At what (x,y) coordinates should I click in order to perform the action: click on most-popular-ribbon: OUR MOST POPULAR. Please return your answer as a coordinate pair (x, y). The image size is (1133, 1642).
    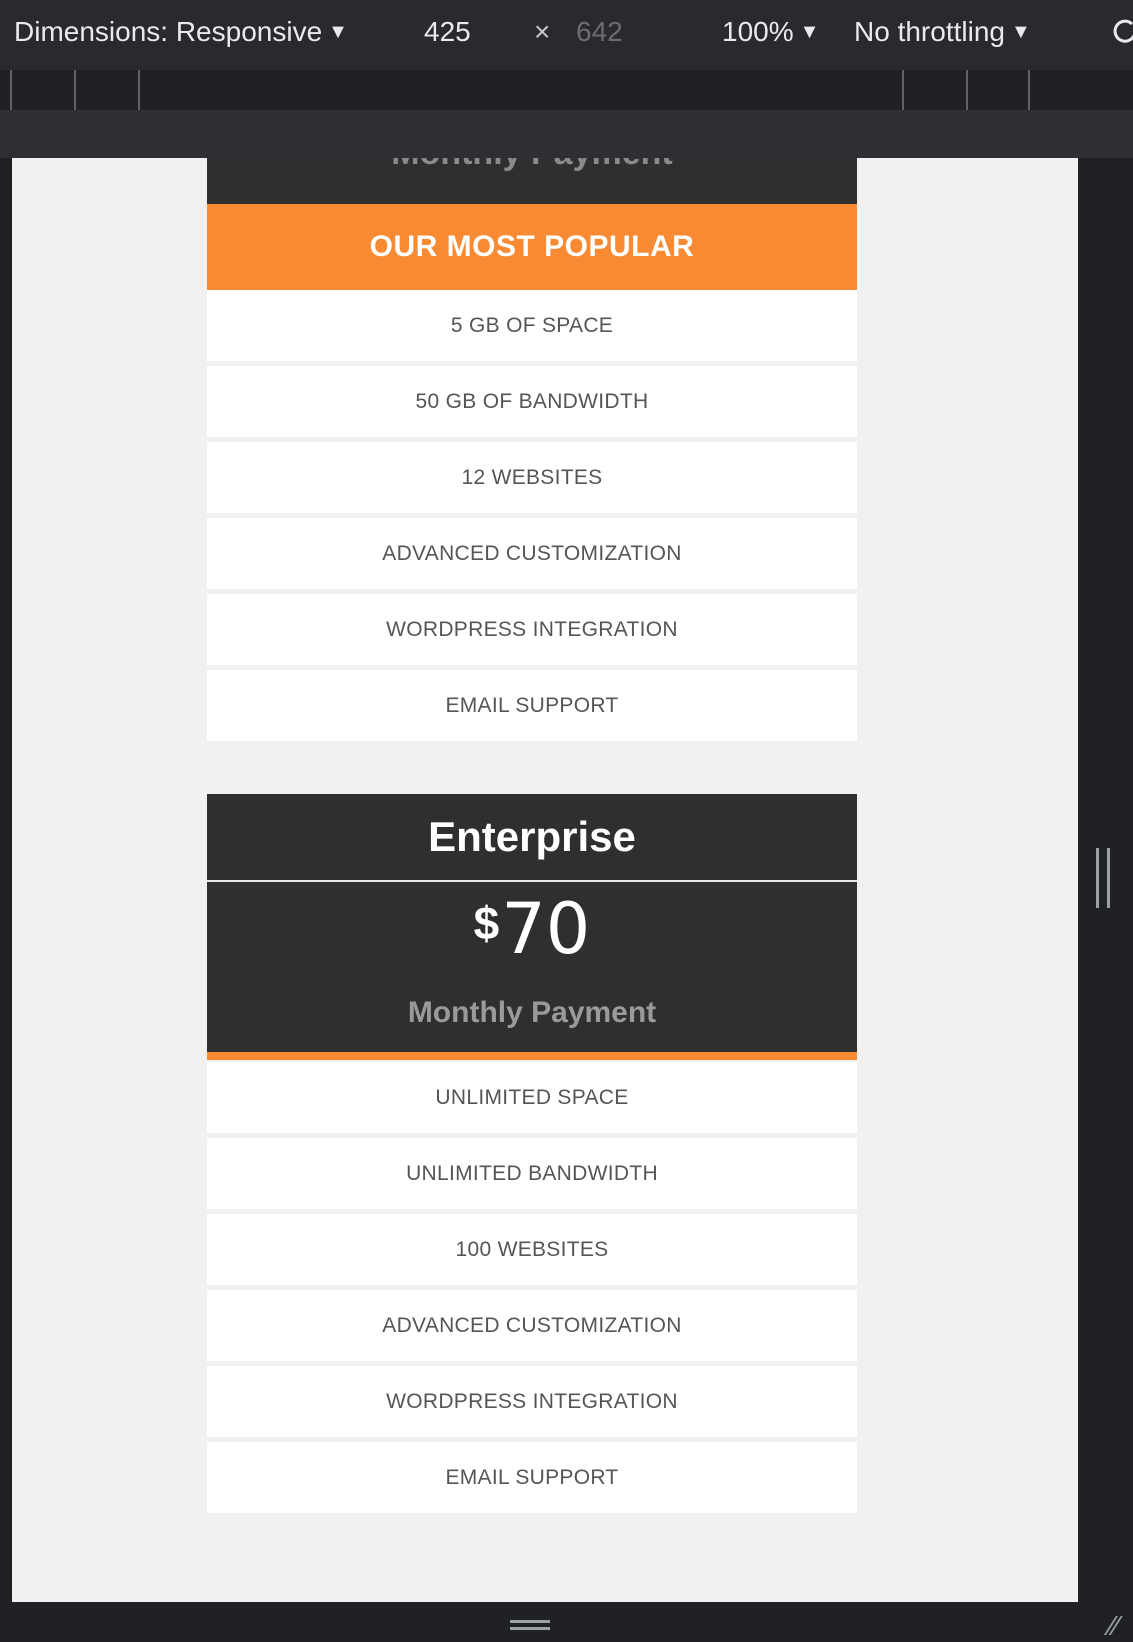
    Looking at the image, I should click on (532, 247).